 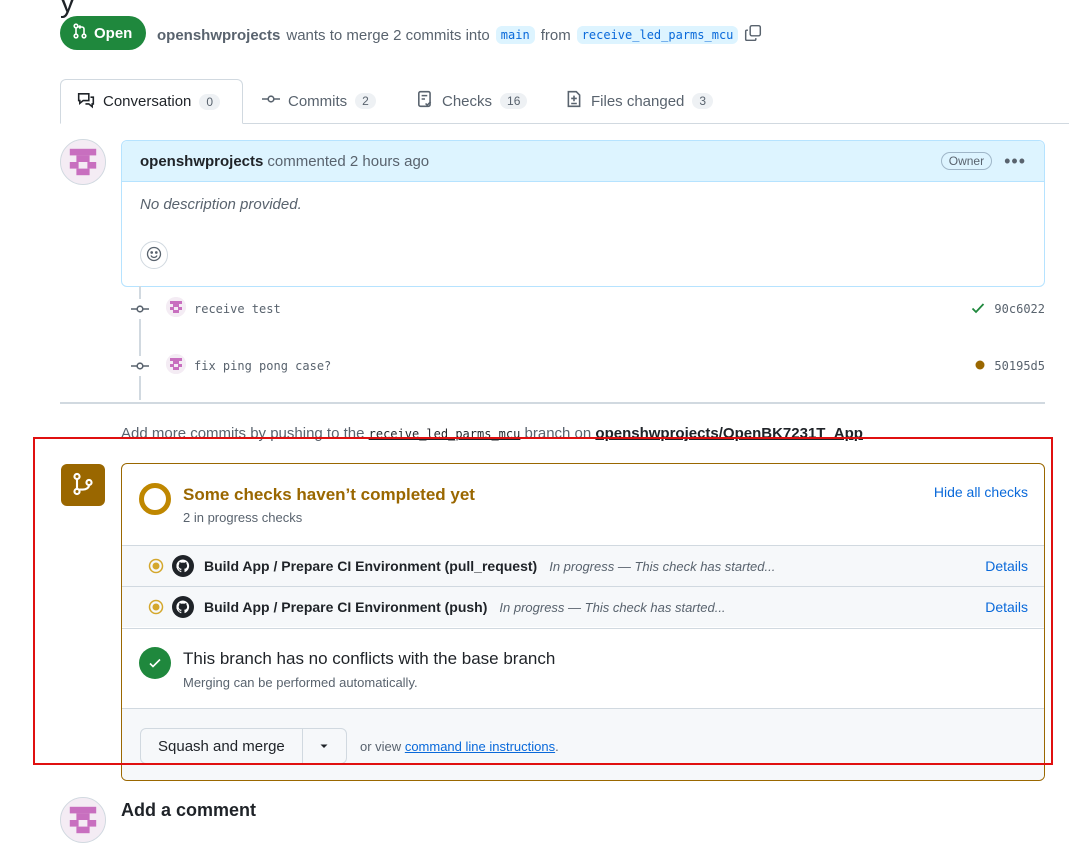 What do you see at coordinates (262, 366) in the screenshot?
I see `commit-message-link: fix ping pong case?` at bounding box center [262, 366].